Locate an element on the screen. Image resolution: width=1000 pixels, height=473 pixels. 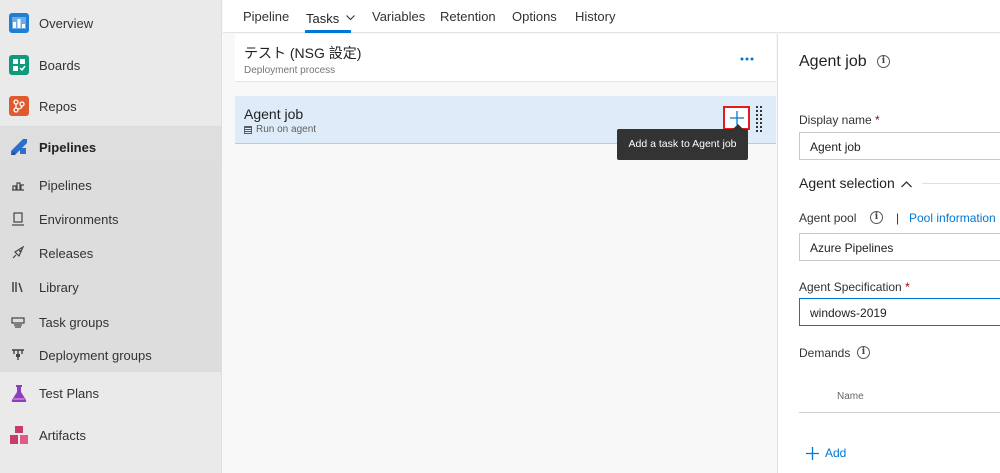
tab-tasks-label: Tasks is located at coordinates (323, 18).